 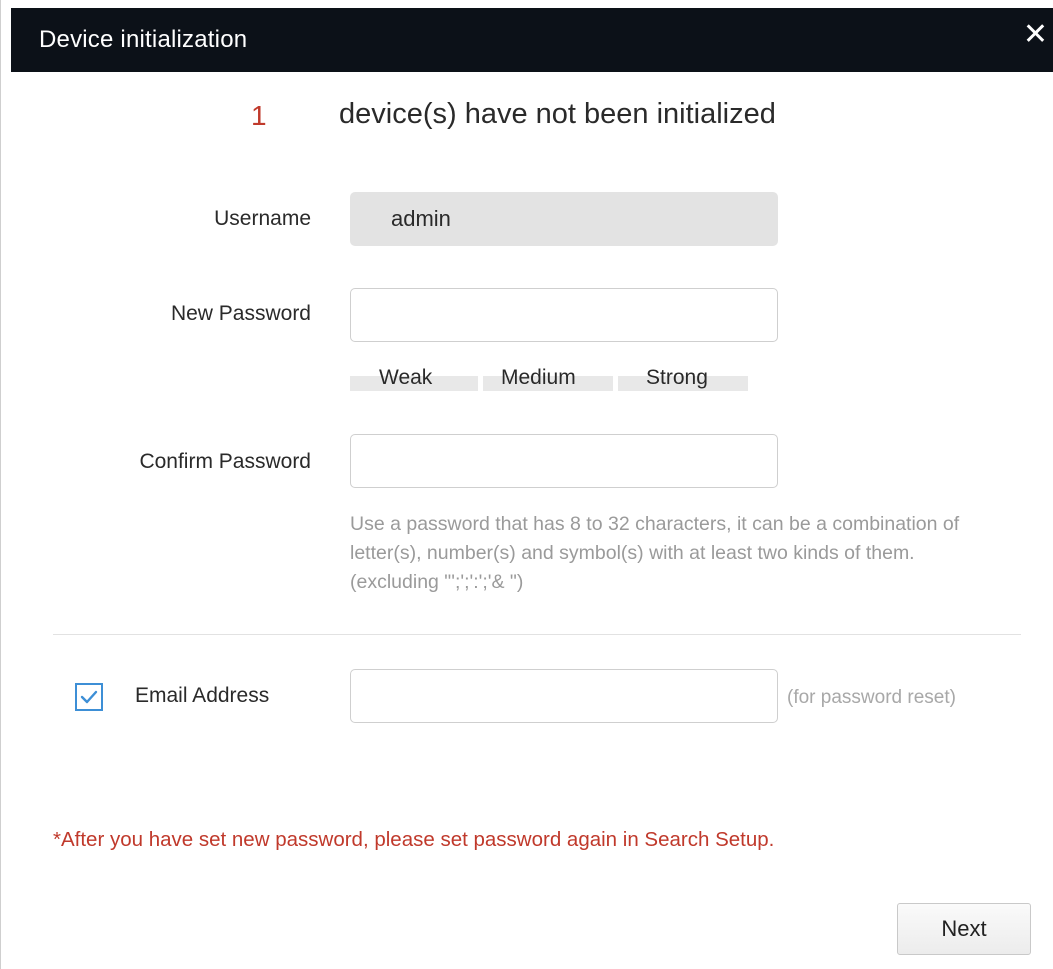 I want to click on confirm-password-field, so click(x=564, y=461).